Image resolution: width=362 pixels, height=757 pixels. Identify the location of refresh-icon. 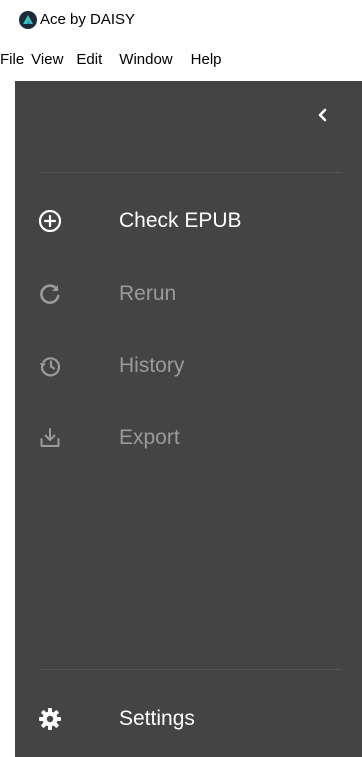
(50, 294).